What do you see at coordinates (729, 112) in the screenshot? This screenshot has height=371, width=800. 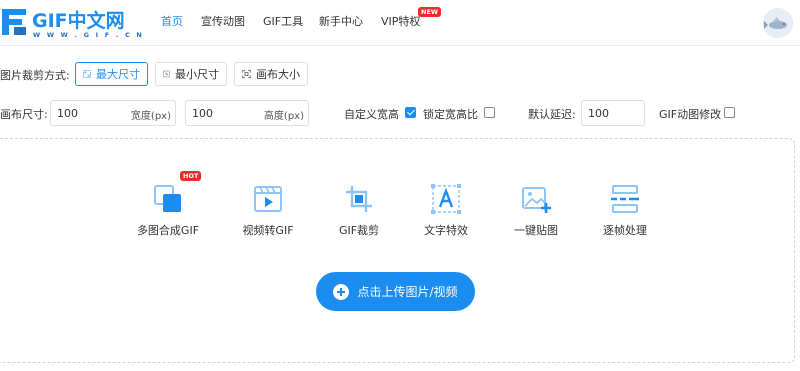 I see `gif-modify-checkbox` at bounding box center [729, 112].